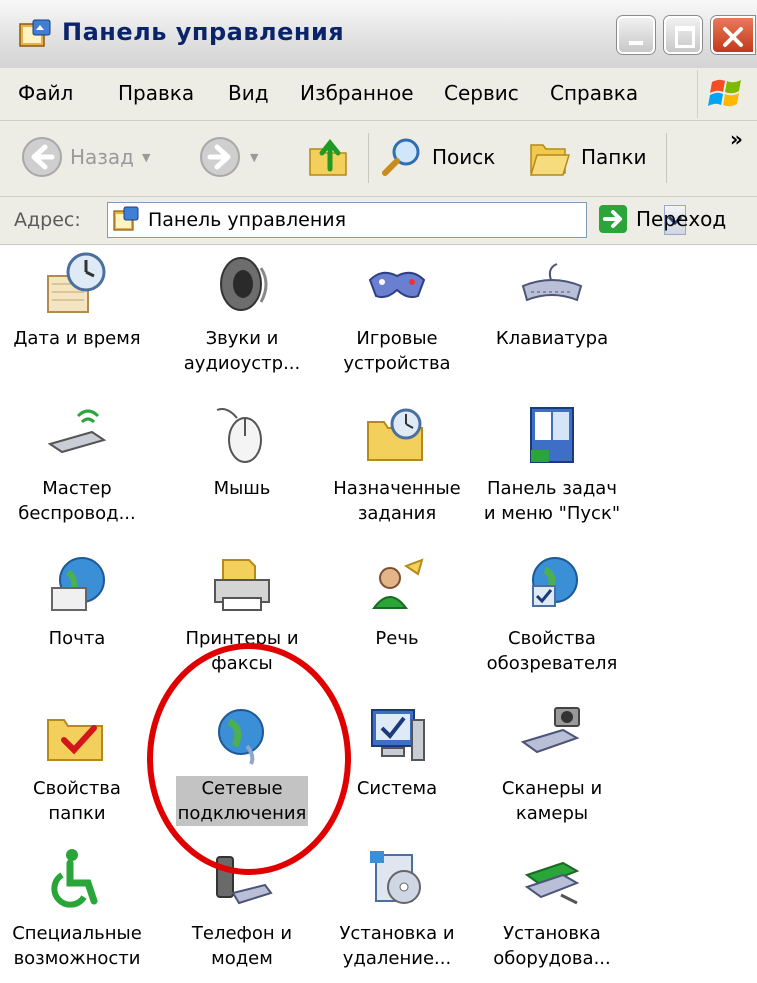 The image size is (757, 983). Describe the element at coordinates (78, 584) in the screenshot. I see `mail-icon` at that location.